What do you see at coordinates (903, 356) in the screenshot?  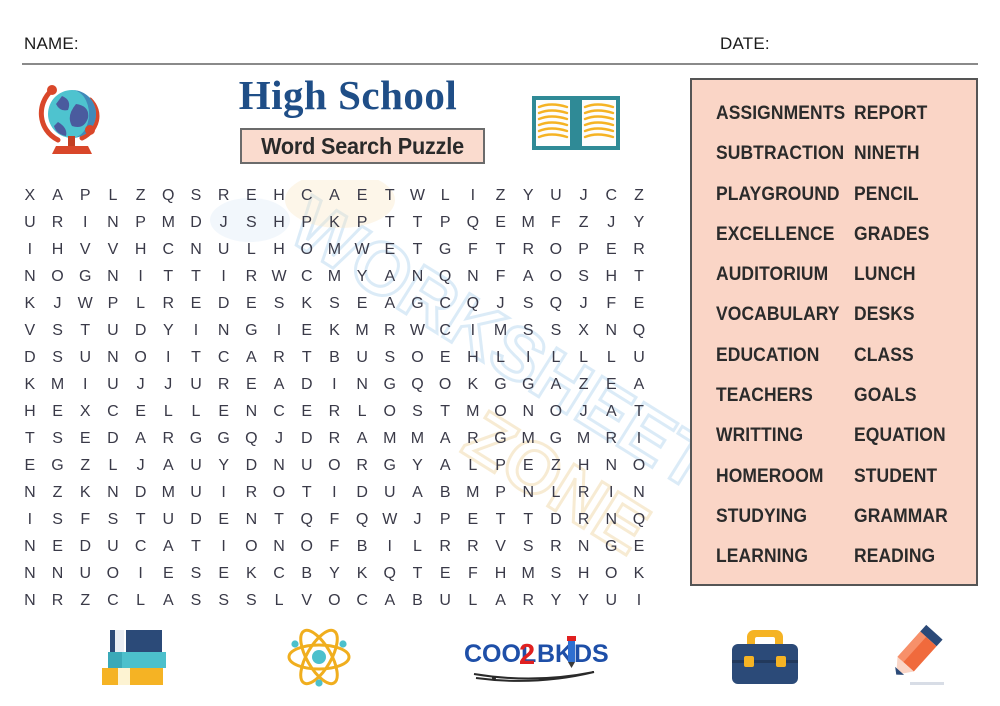 I see `word-list-item: CLASS` at bounding box center [903, 356].